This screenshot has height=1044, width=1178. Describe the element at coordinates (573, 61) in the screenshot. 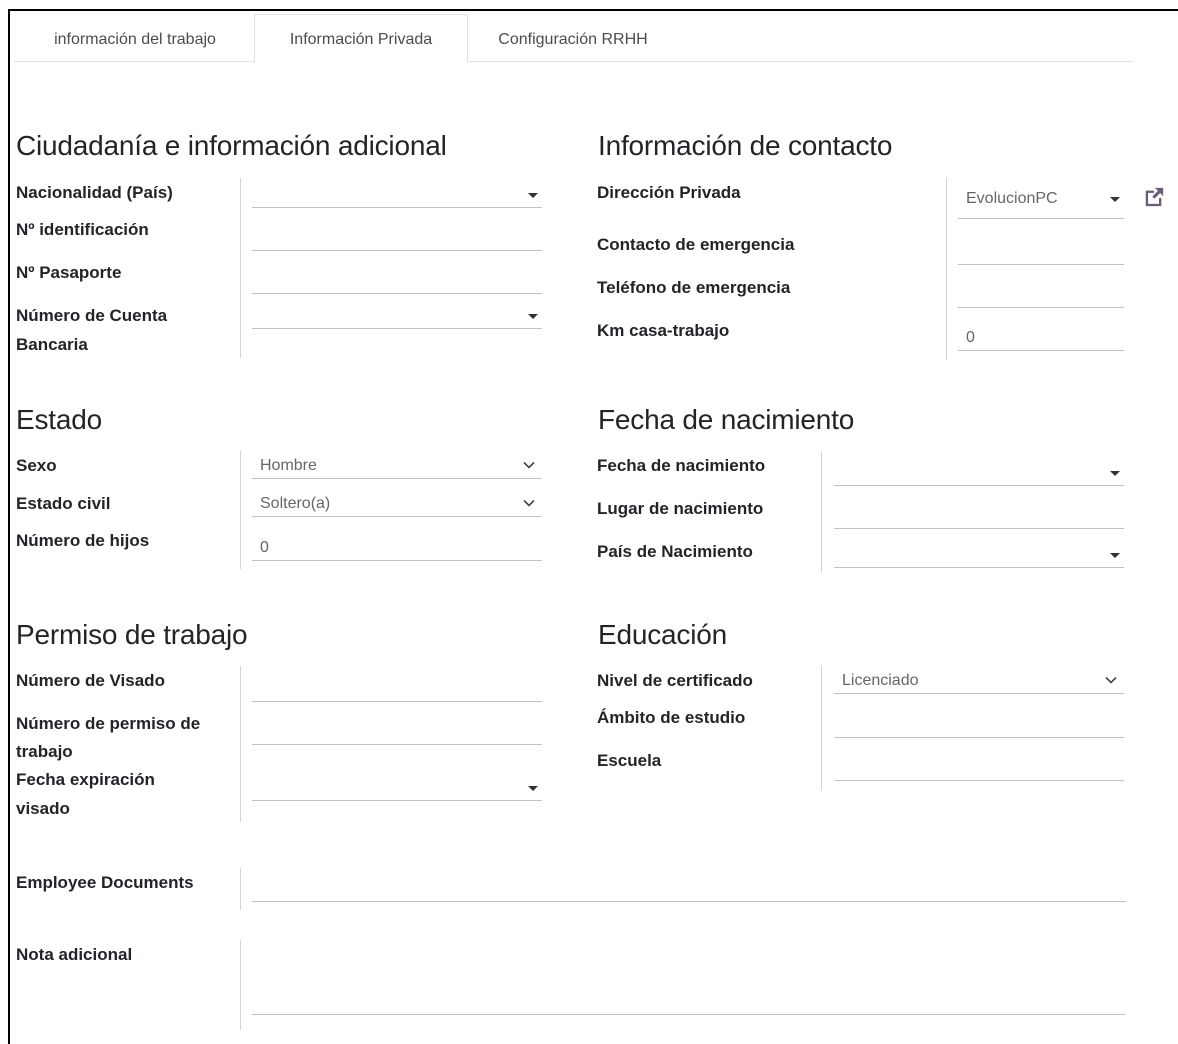

I see `tabs-divider` at that location.